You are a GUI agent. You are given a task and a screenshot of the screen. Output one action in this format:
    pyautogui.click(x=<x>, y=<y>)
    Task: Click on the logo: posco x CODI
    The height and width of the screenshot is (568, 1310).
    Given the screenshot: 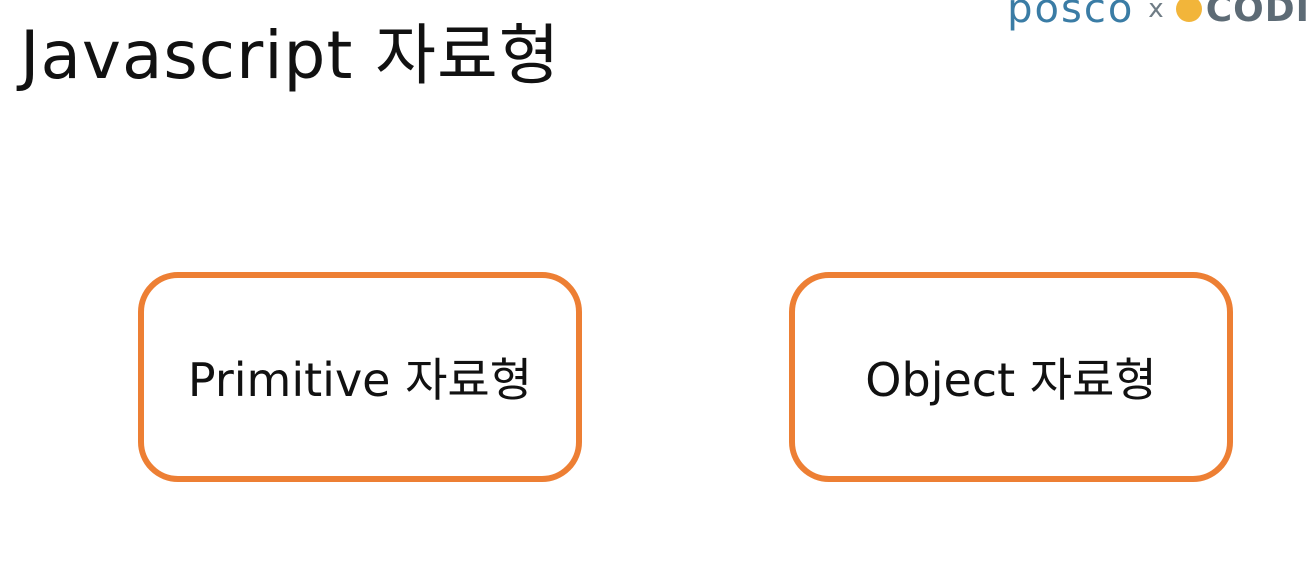 What is the action you would take?
    pyautogui.click(x=1158, y=16)
    